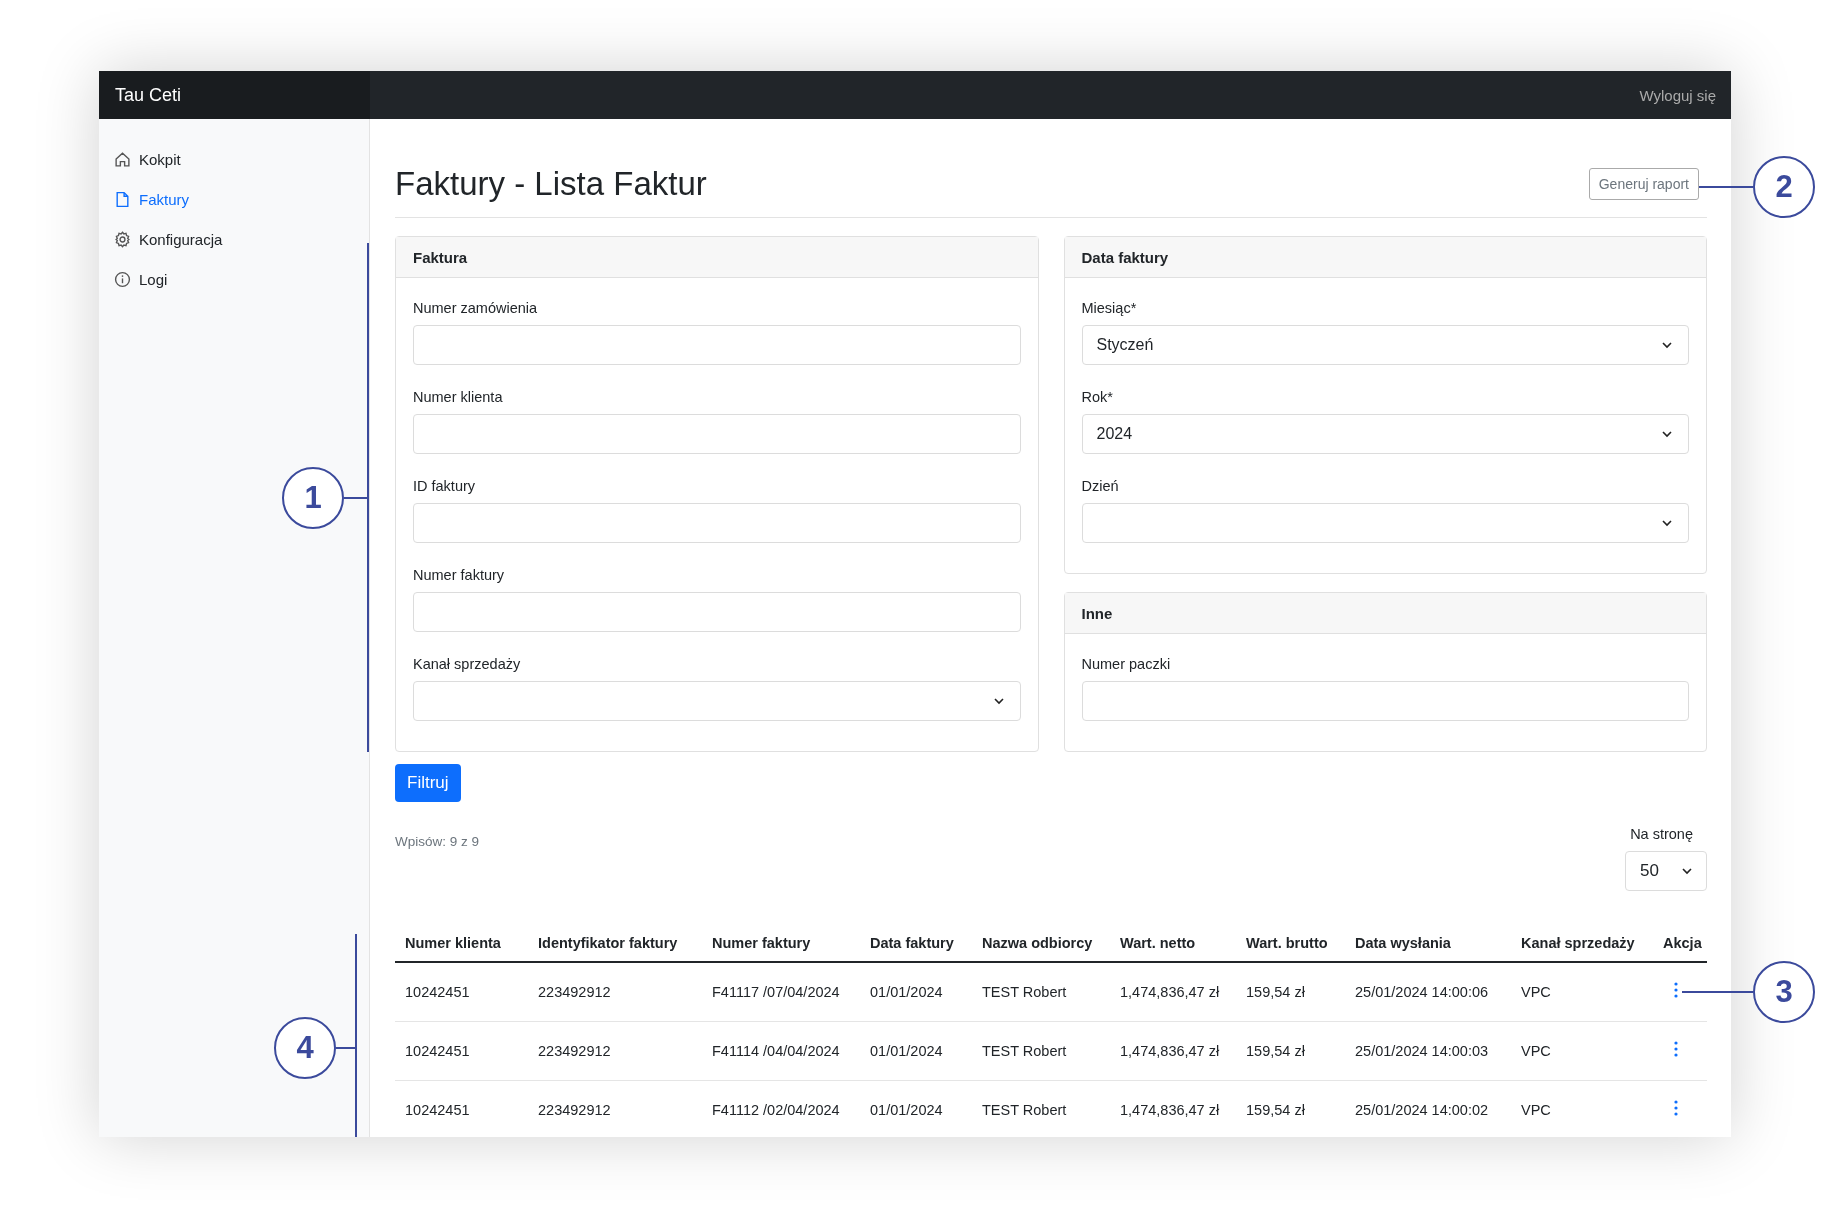 This screenshot has width=1840, height=1232. What do you see at coordinates (1578, 943) in the screenshot?
I see `column-header: Kanał sprzedaży` at bounding box center [1578, 943].